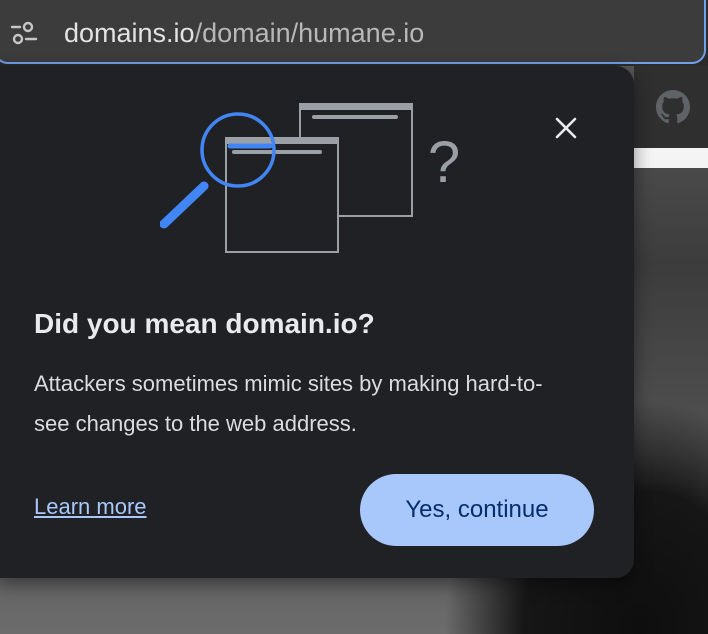 The image size is (708, 634). I want to click on url-domain: domains.io, so click(129, 33).